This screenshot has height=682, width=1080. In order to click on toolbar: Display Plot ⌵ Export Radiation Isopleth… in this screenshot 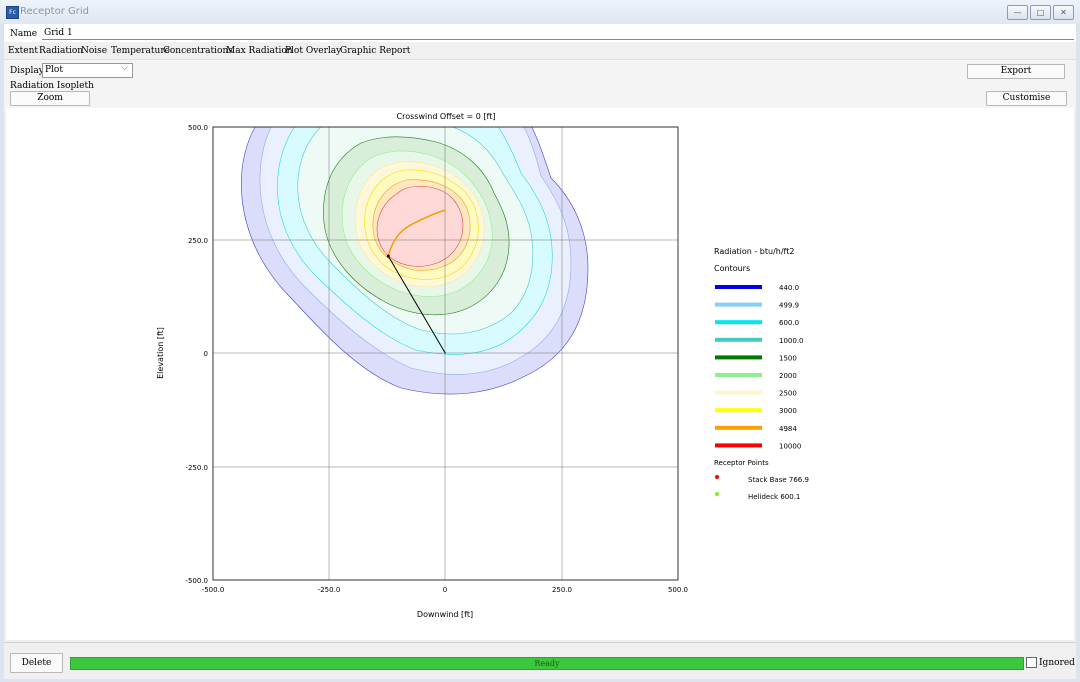, I will do `click(540, 84)`.